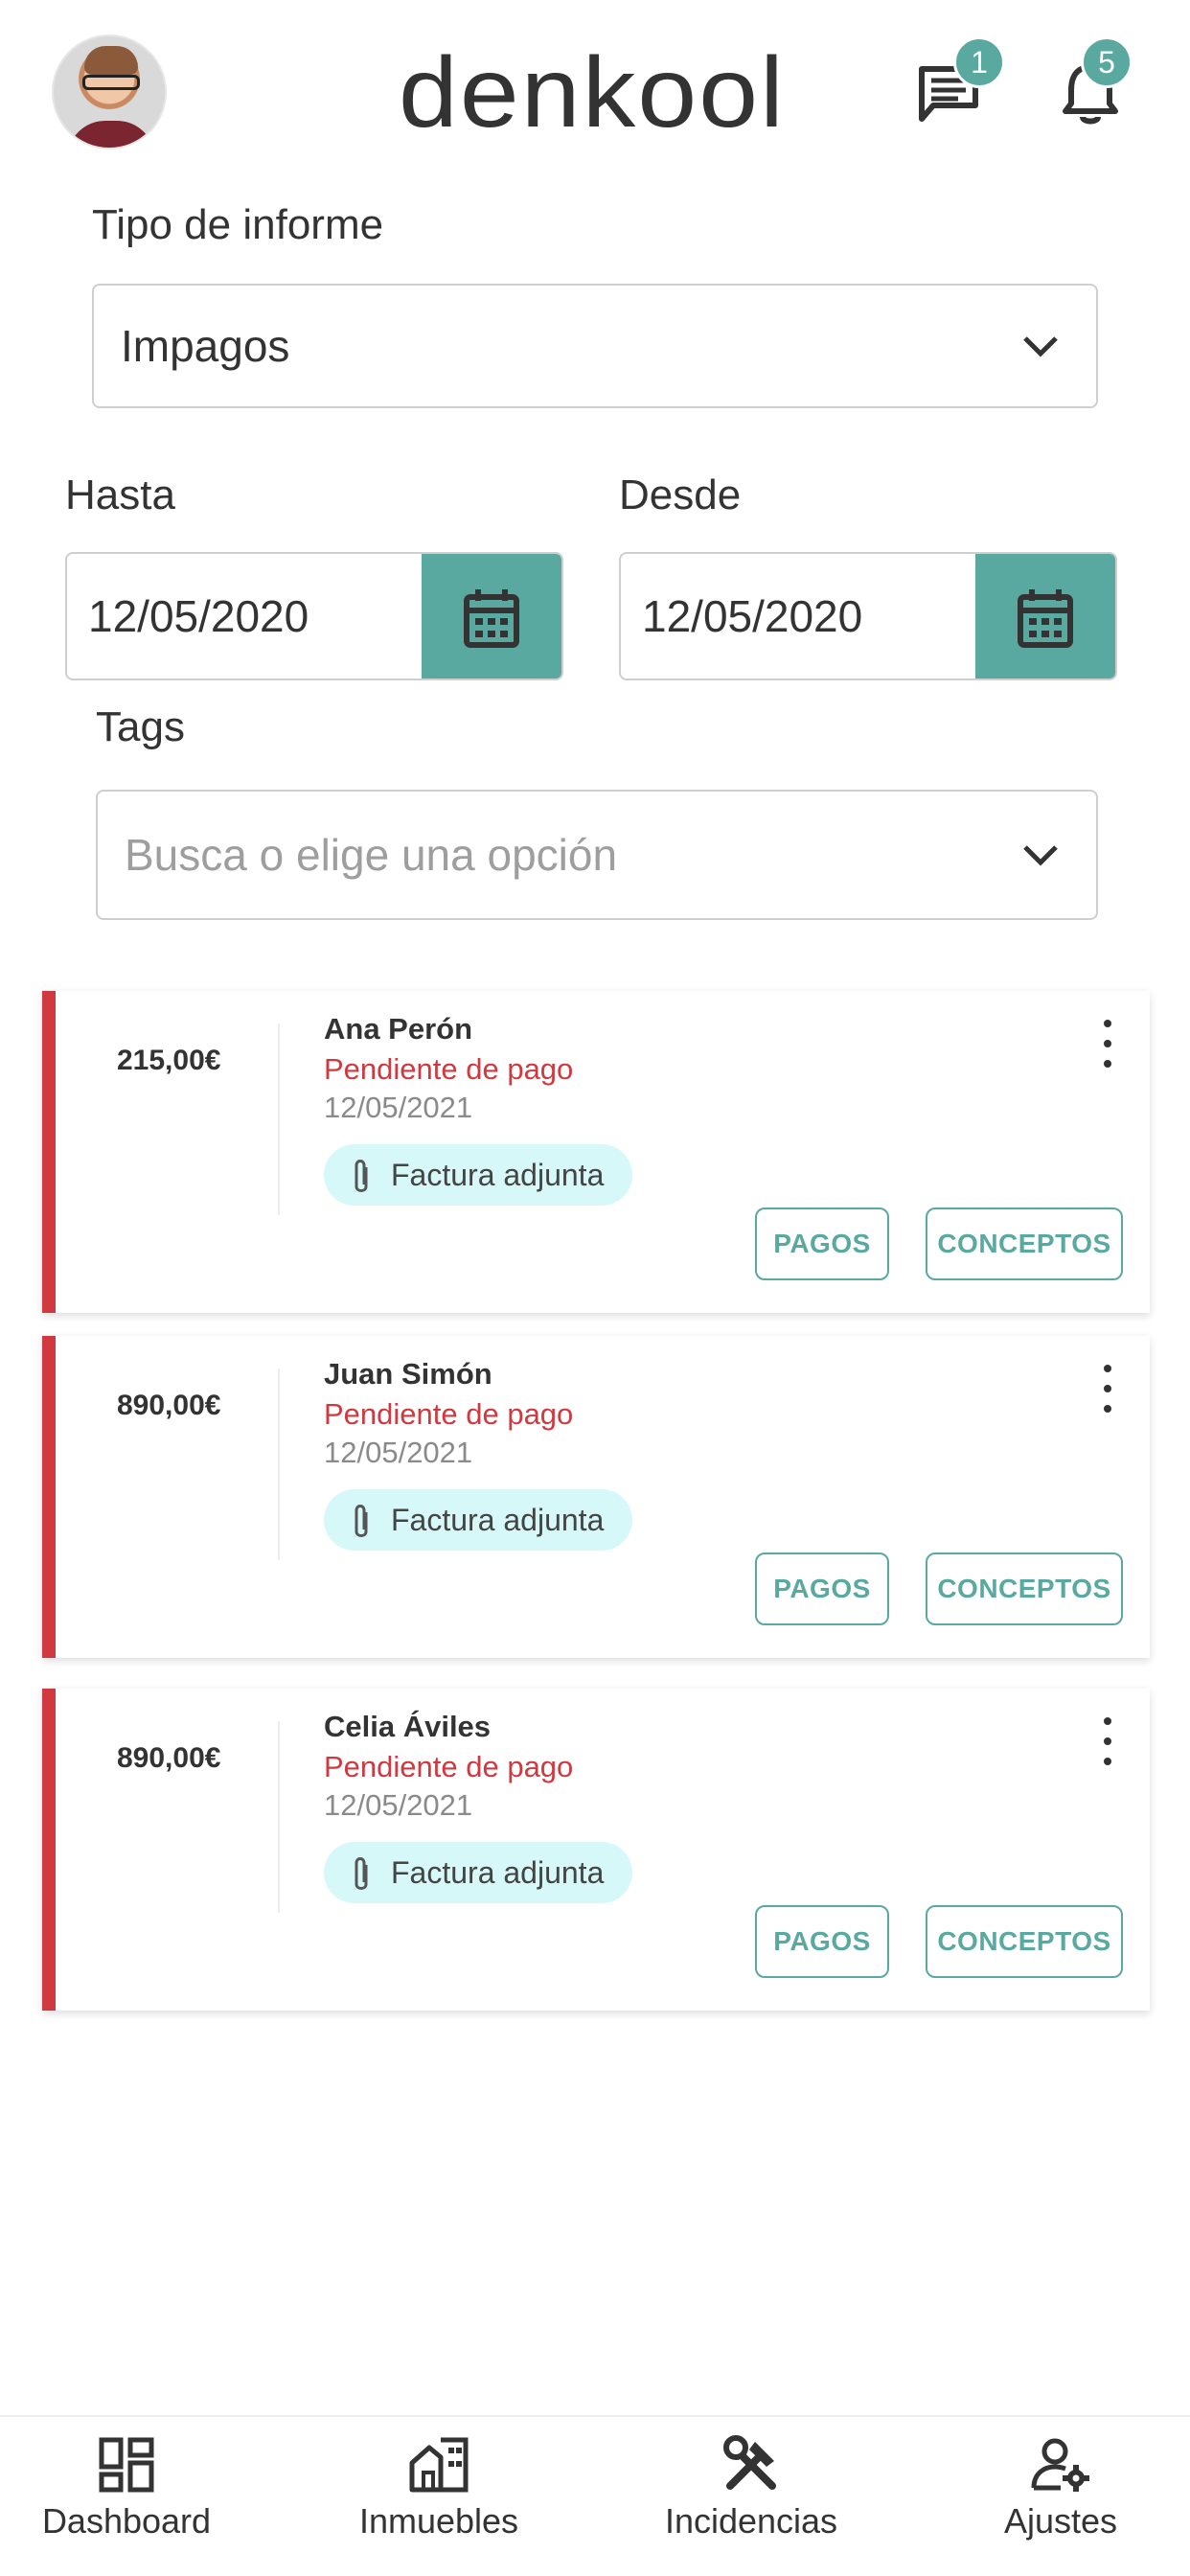  I want to click on nav-label: Dashboard, so click(127, 2521).